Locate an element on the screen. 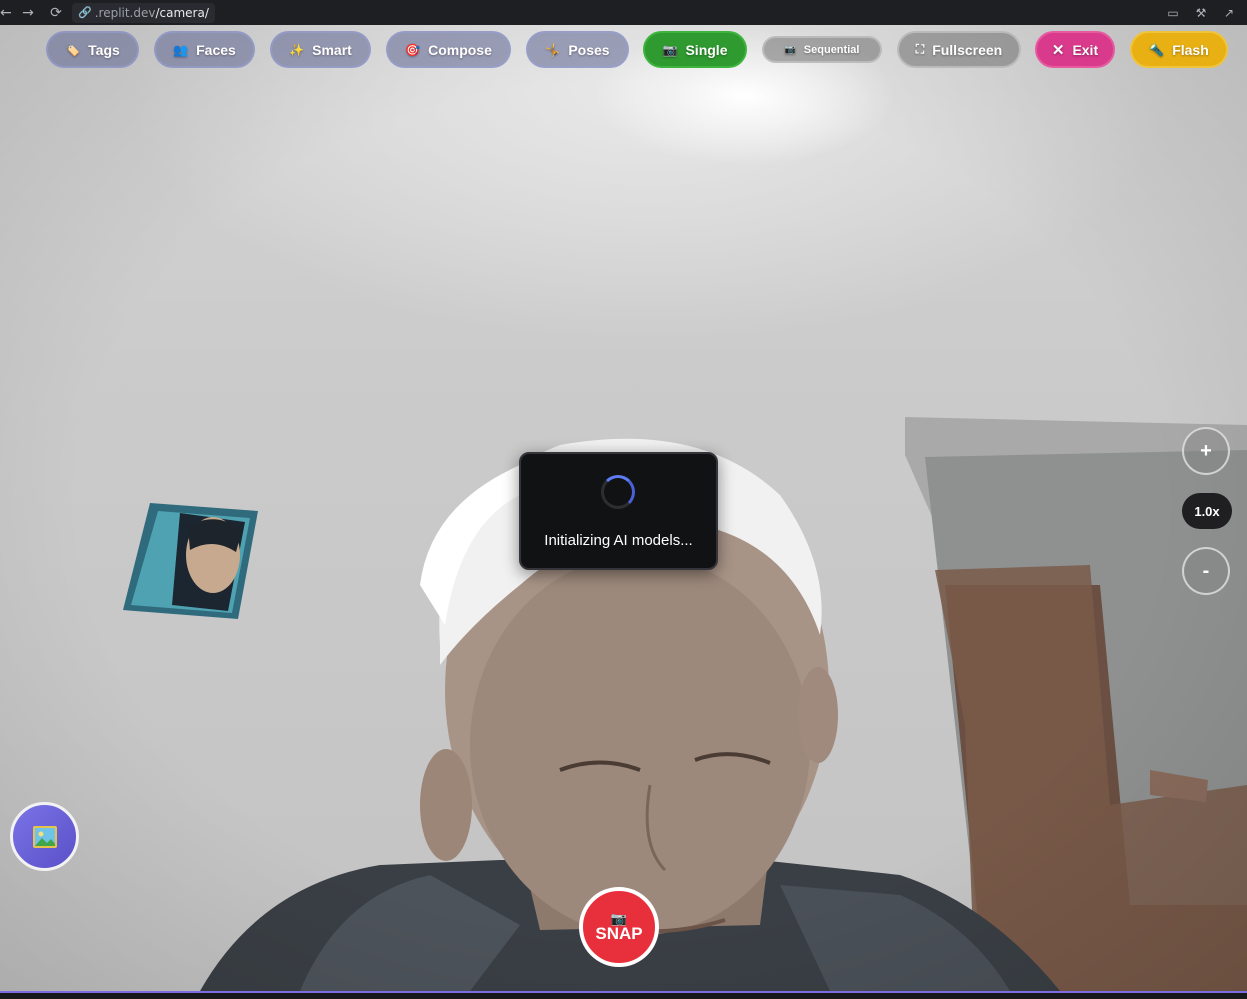  flash-button: 🔦 Flash is located at coordinates (1179, 49).